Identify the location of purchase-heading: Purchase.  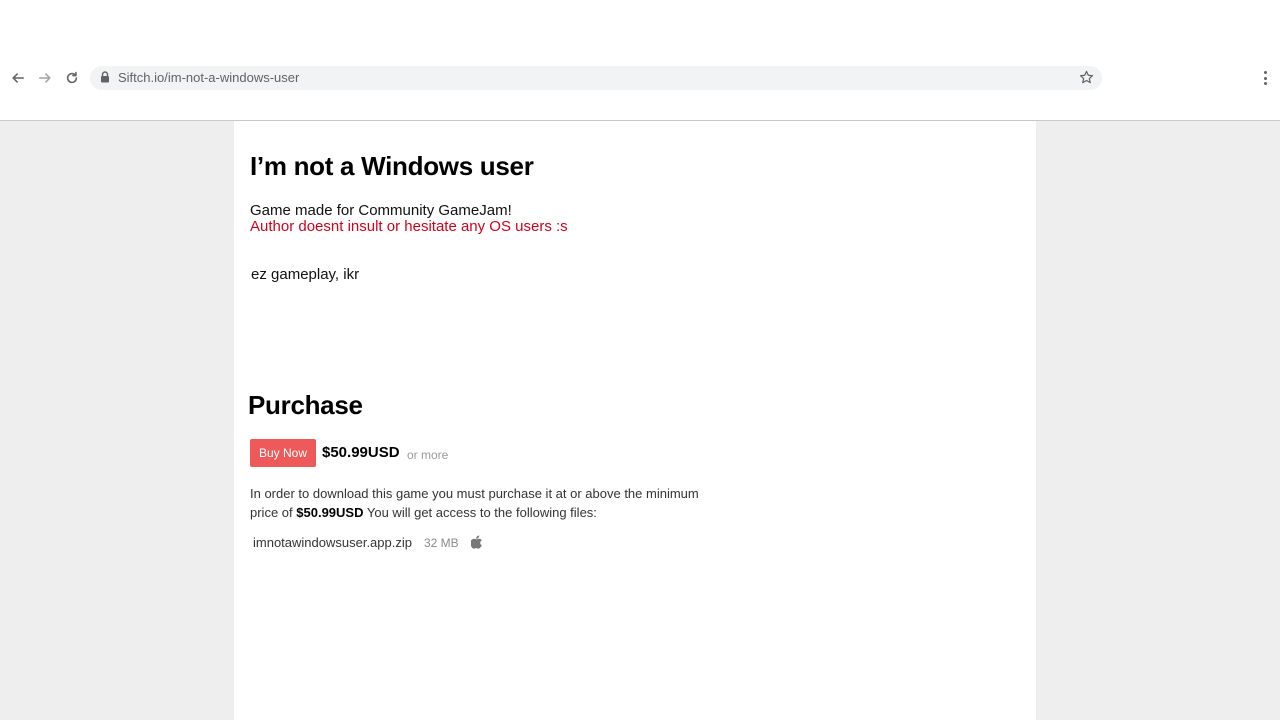
(305, 405).